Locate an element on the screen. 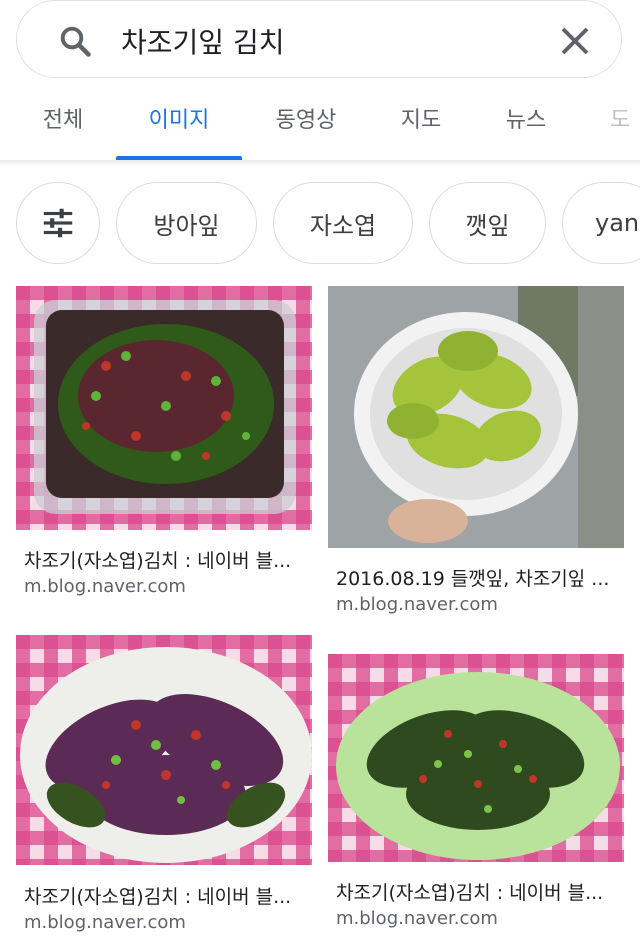 This screenshot has height=937, width=640. tab-videos: 동영상 is located at coordinates (306, 128).